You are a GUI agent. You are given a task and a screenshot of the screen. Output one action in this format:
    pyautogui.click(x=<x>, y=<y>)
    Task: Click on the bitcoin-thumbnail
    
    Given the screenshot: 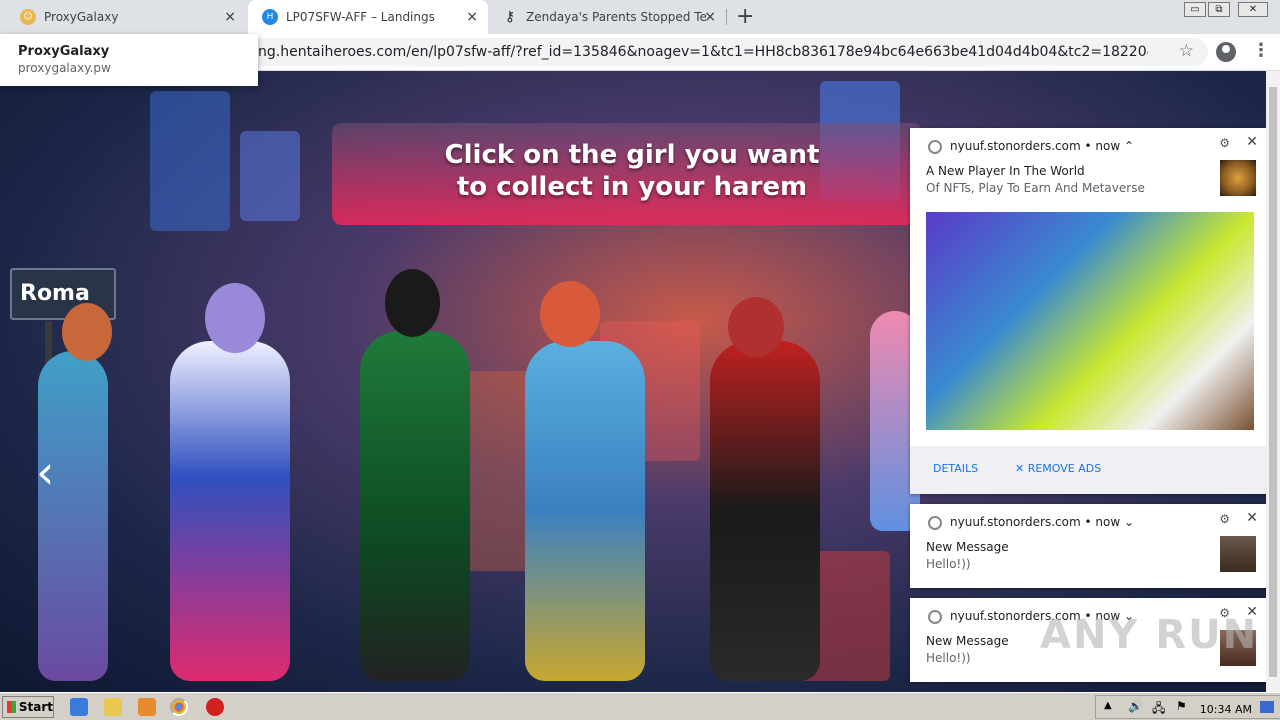 What is the action you would take?
    pyautogui.click(x=1238, y=178)
    